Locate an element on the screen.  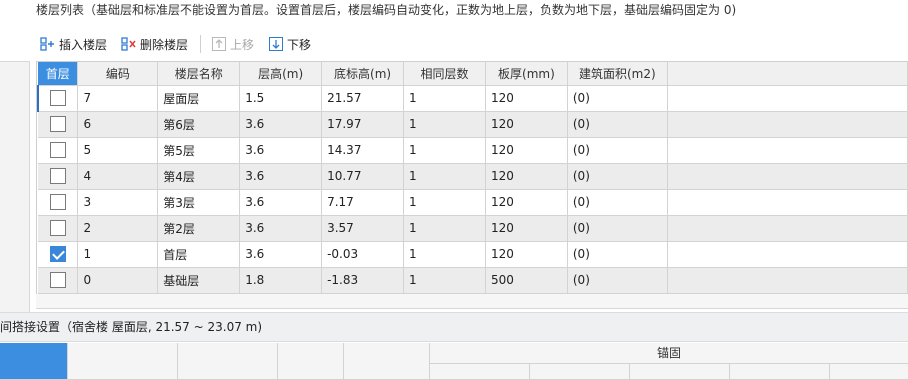
table-row: 4 第4层 3.6 10.77 1 120 (0) is located at coordinates (473, 176).